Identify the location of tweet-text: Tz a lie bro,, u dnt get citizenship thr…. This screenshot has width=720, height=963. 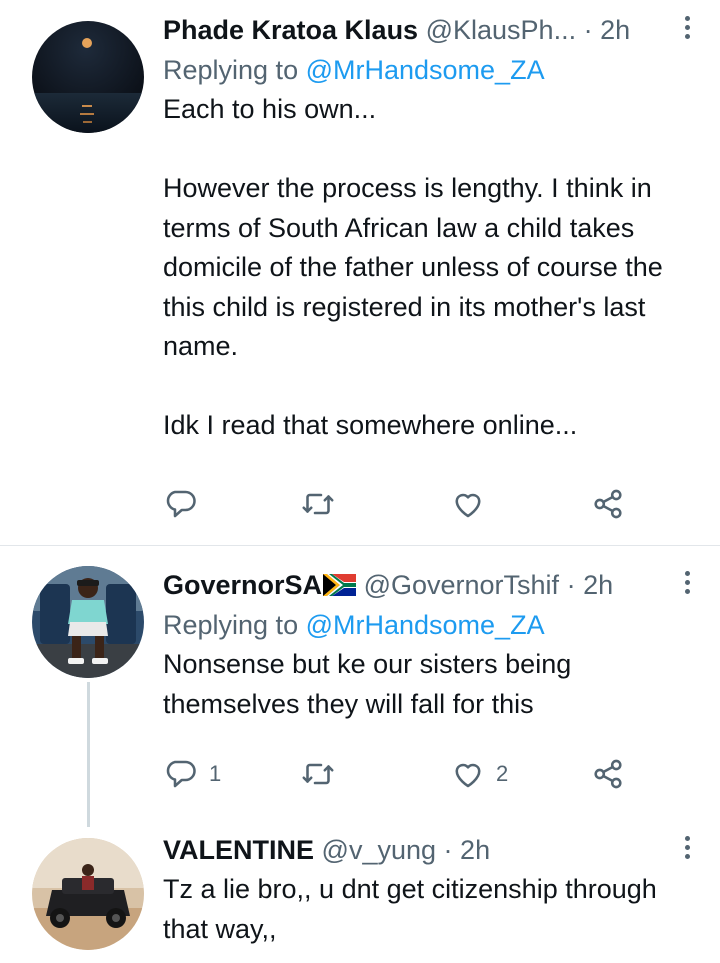
(414, 909).